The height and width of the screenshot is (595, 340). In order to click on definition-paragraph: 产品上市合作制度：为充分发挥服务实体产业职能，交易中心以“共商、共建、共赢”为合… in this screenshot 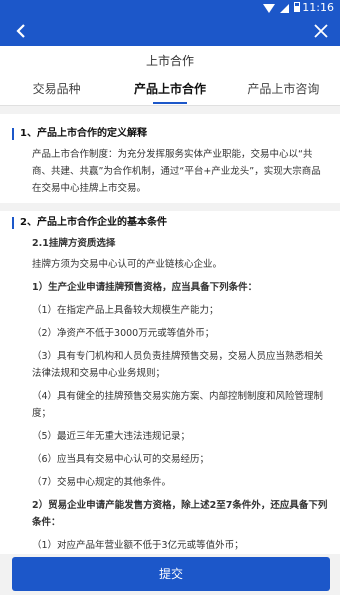, I will do `click(176, 171)`.